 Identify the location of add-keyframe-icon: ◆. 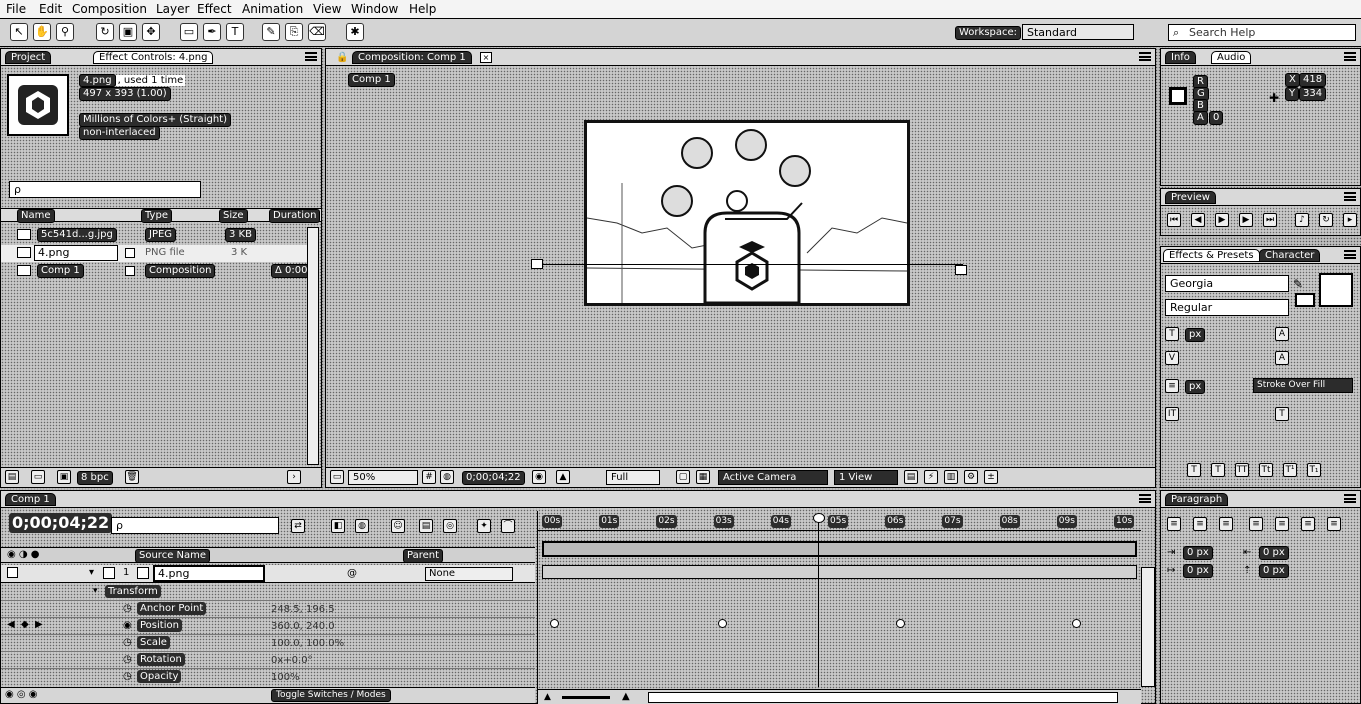
(25, 624).